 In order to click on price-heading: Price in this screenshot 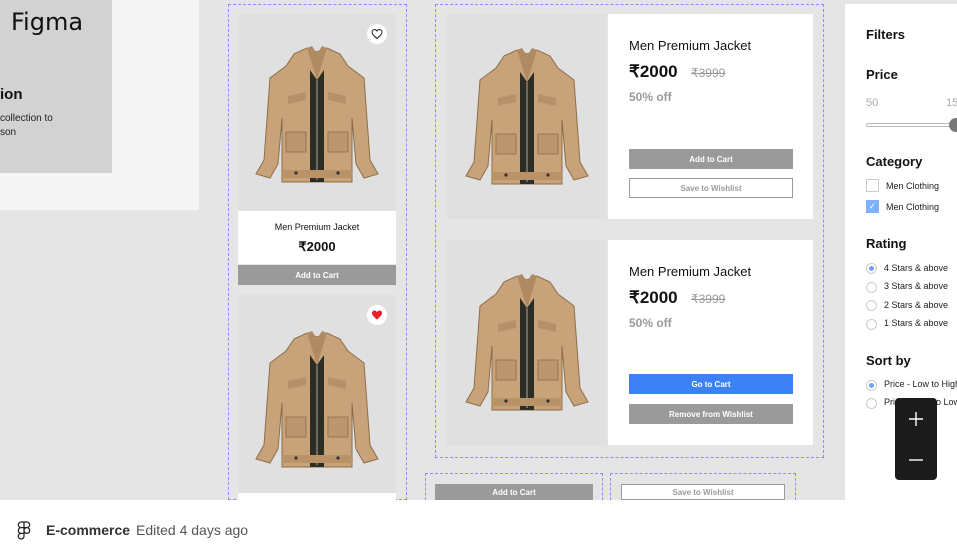, I will do `click(882, 74)`.